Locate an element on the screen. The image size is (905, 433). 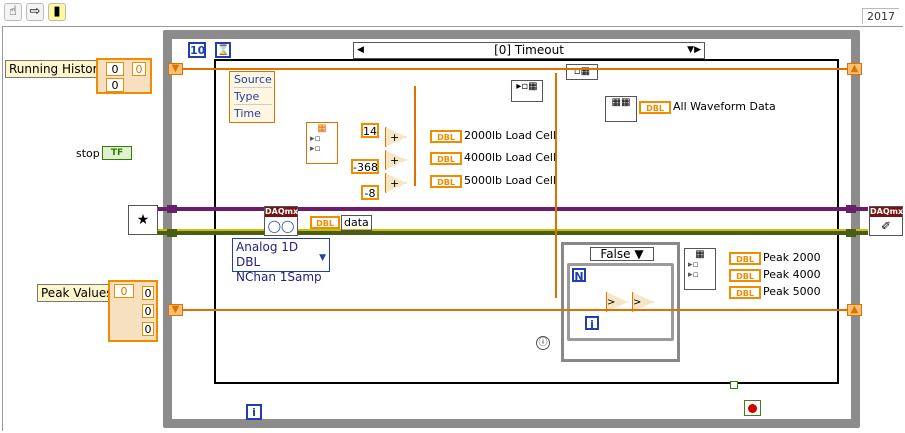
glasses-icon: ◯◯ is located at coordinates (281, 226).